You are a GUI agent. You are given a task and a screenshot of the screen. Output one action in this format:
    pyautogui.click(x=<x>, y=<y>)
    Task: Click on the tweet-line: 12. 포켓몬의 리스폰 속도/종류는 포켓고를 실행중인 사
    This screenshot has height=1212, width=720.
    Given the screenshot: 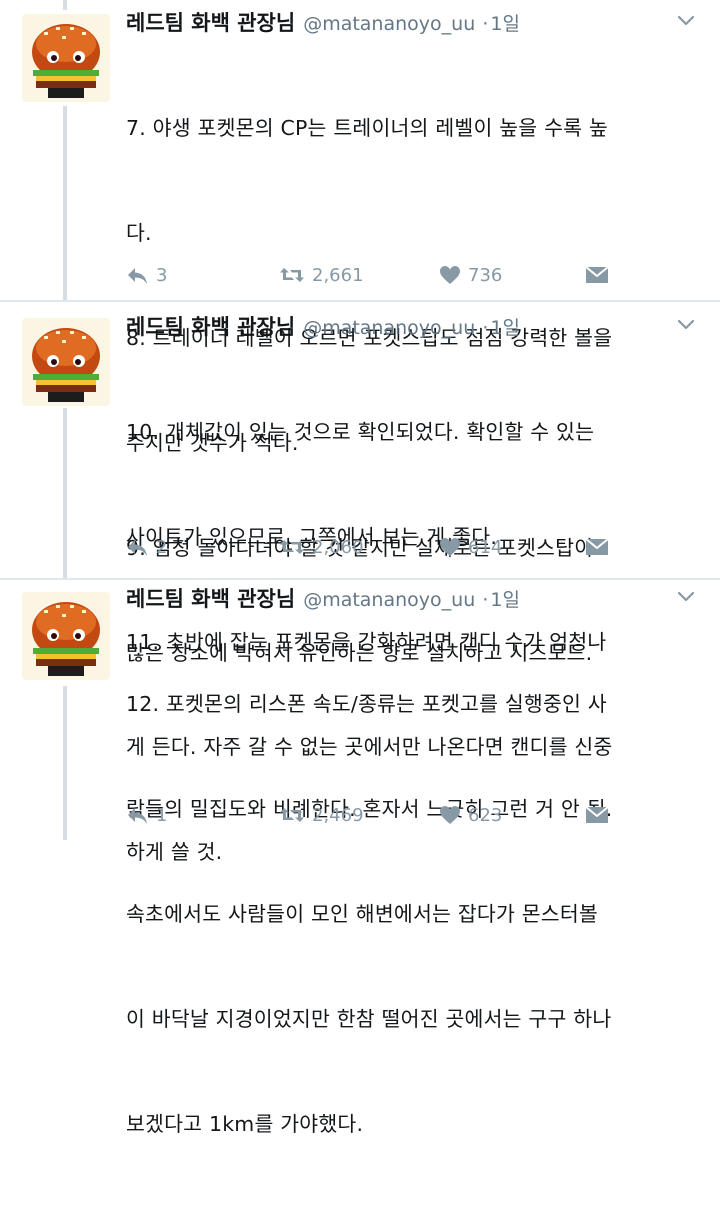 What is the action you would take?
    pyautogui.click(x=366, y=704)
    